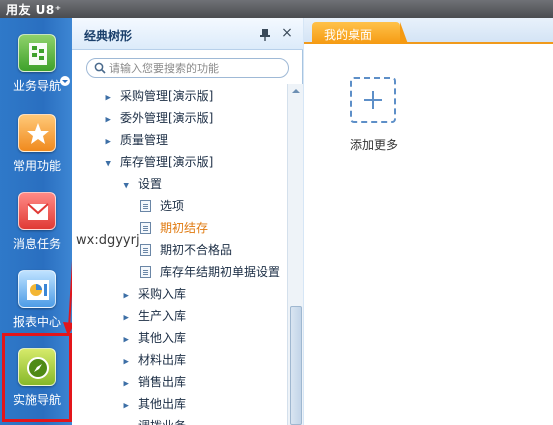 The image size is (553, 425). What do you see at coordinates (144, 140) in the screenshot?
I see `tree-item-label: 质量管理` at bounding box center [144, 140].